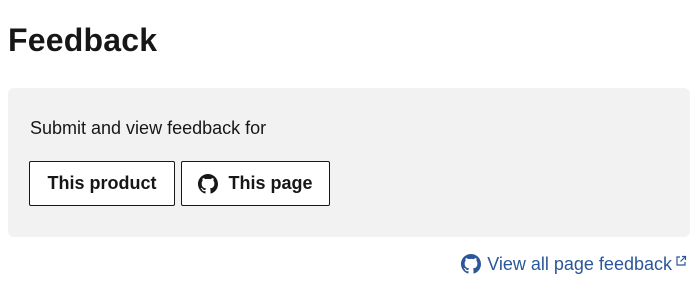 The image size is (699, 289). I want to click on external-link-icon, so click(681, 261).